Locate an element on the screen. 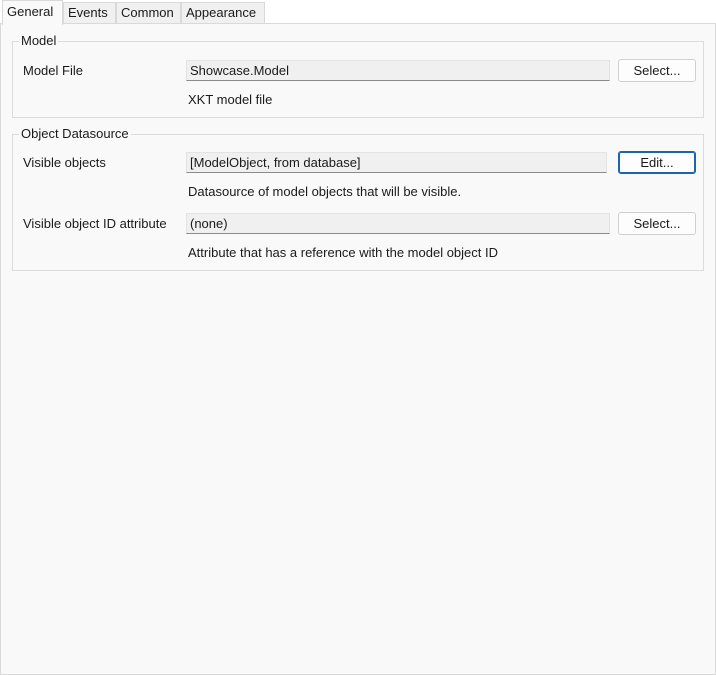 This screenshot has height=675, width=716. tab-common: Common is located at coordinates (148, 12).